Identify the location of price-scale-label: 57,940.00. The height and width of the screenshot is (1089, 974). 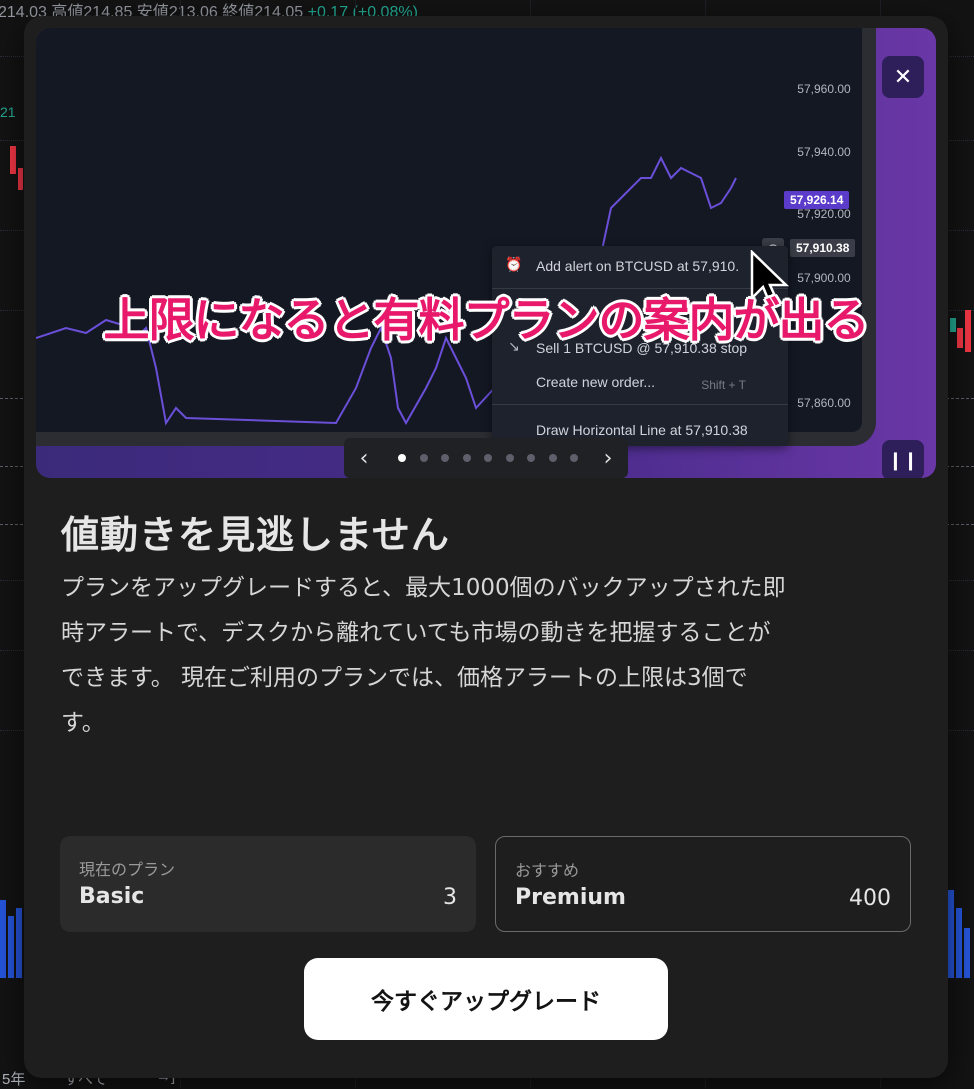
(824, 152).